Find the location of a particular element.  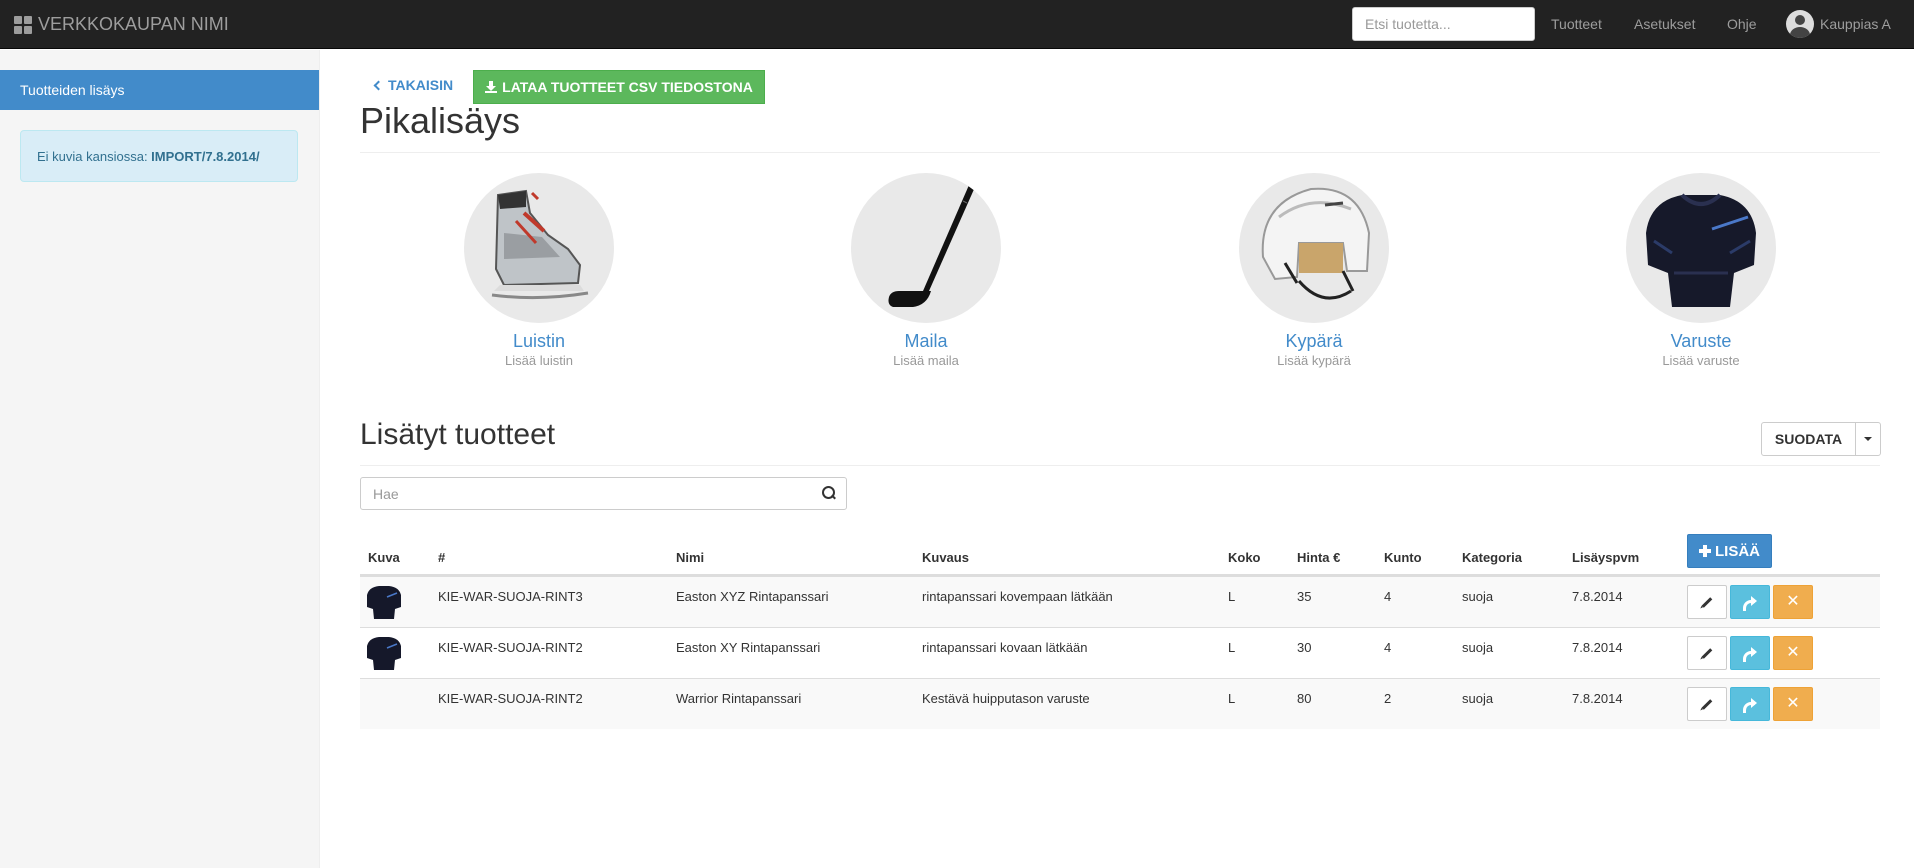

nav-link-products: Tuotteet is located at coordinates (1576, 24).